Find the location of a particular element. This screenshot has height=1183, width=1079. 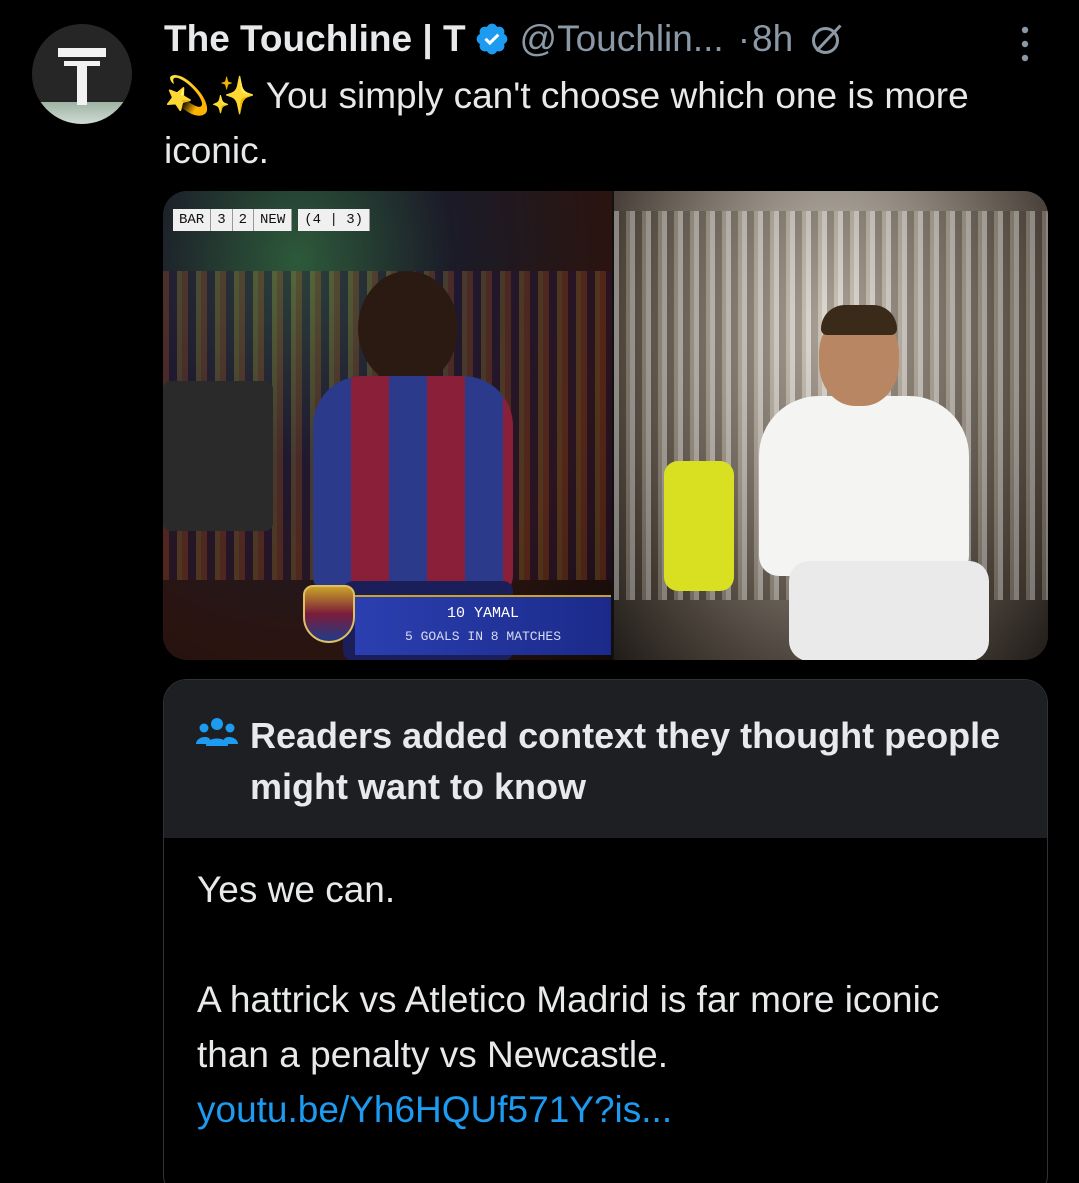

scorebug-home: BAR is located at coordinates (192, 220).